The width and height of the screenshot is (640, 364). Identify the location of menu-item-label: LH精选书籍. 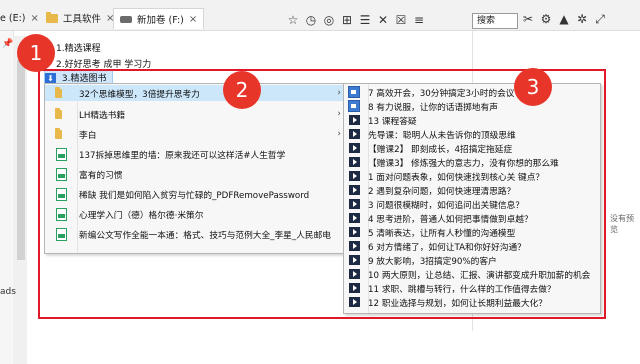
(102, 115).